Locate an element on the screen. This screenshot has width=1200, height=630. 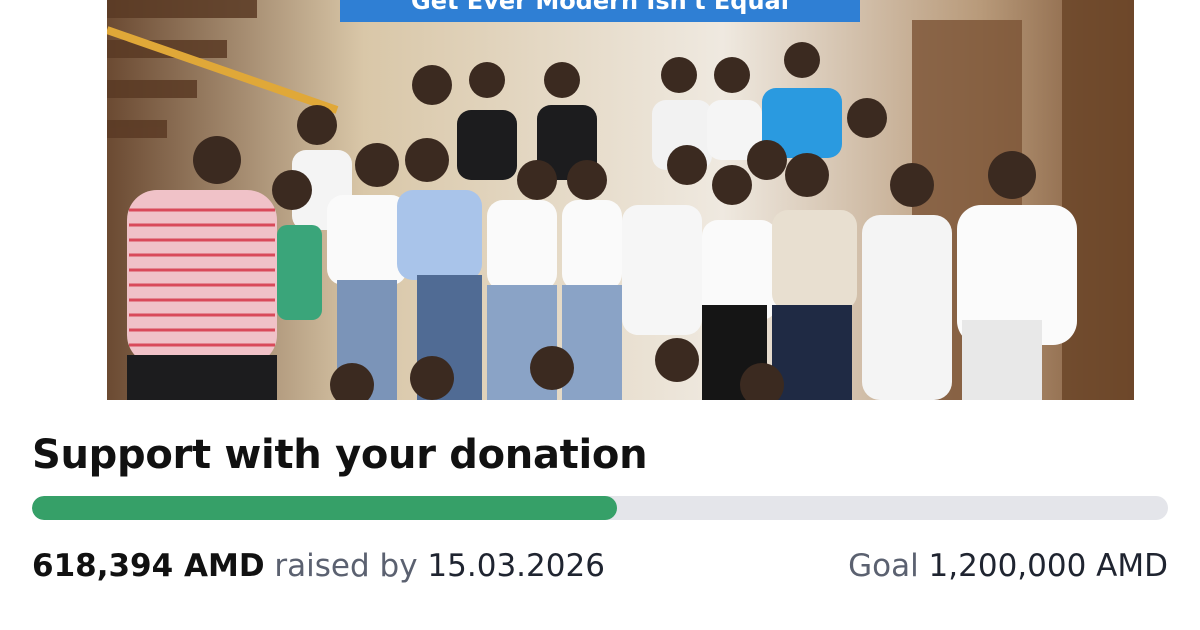
goal-summary: Goal 1,200,000 AMD is located at coordinates (1008, 566).